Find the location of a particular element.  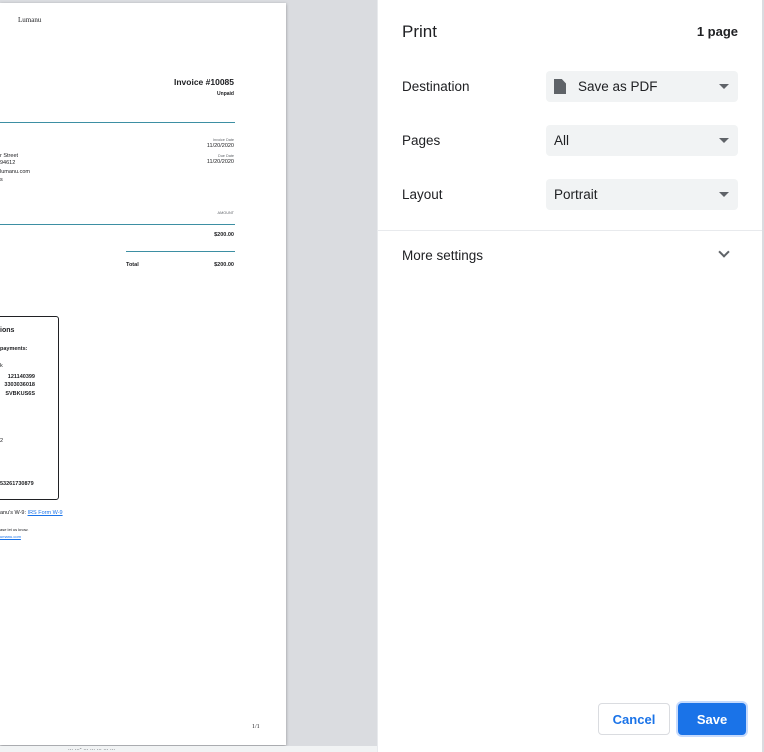

bill-address-line-2: 94612 is located at coordinates (8, 163).